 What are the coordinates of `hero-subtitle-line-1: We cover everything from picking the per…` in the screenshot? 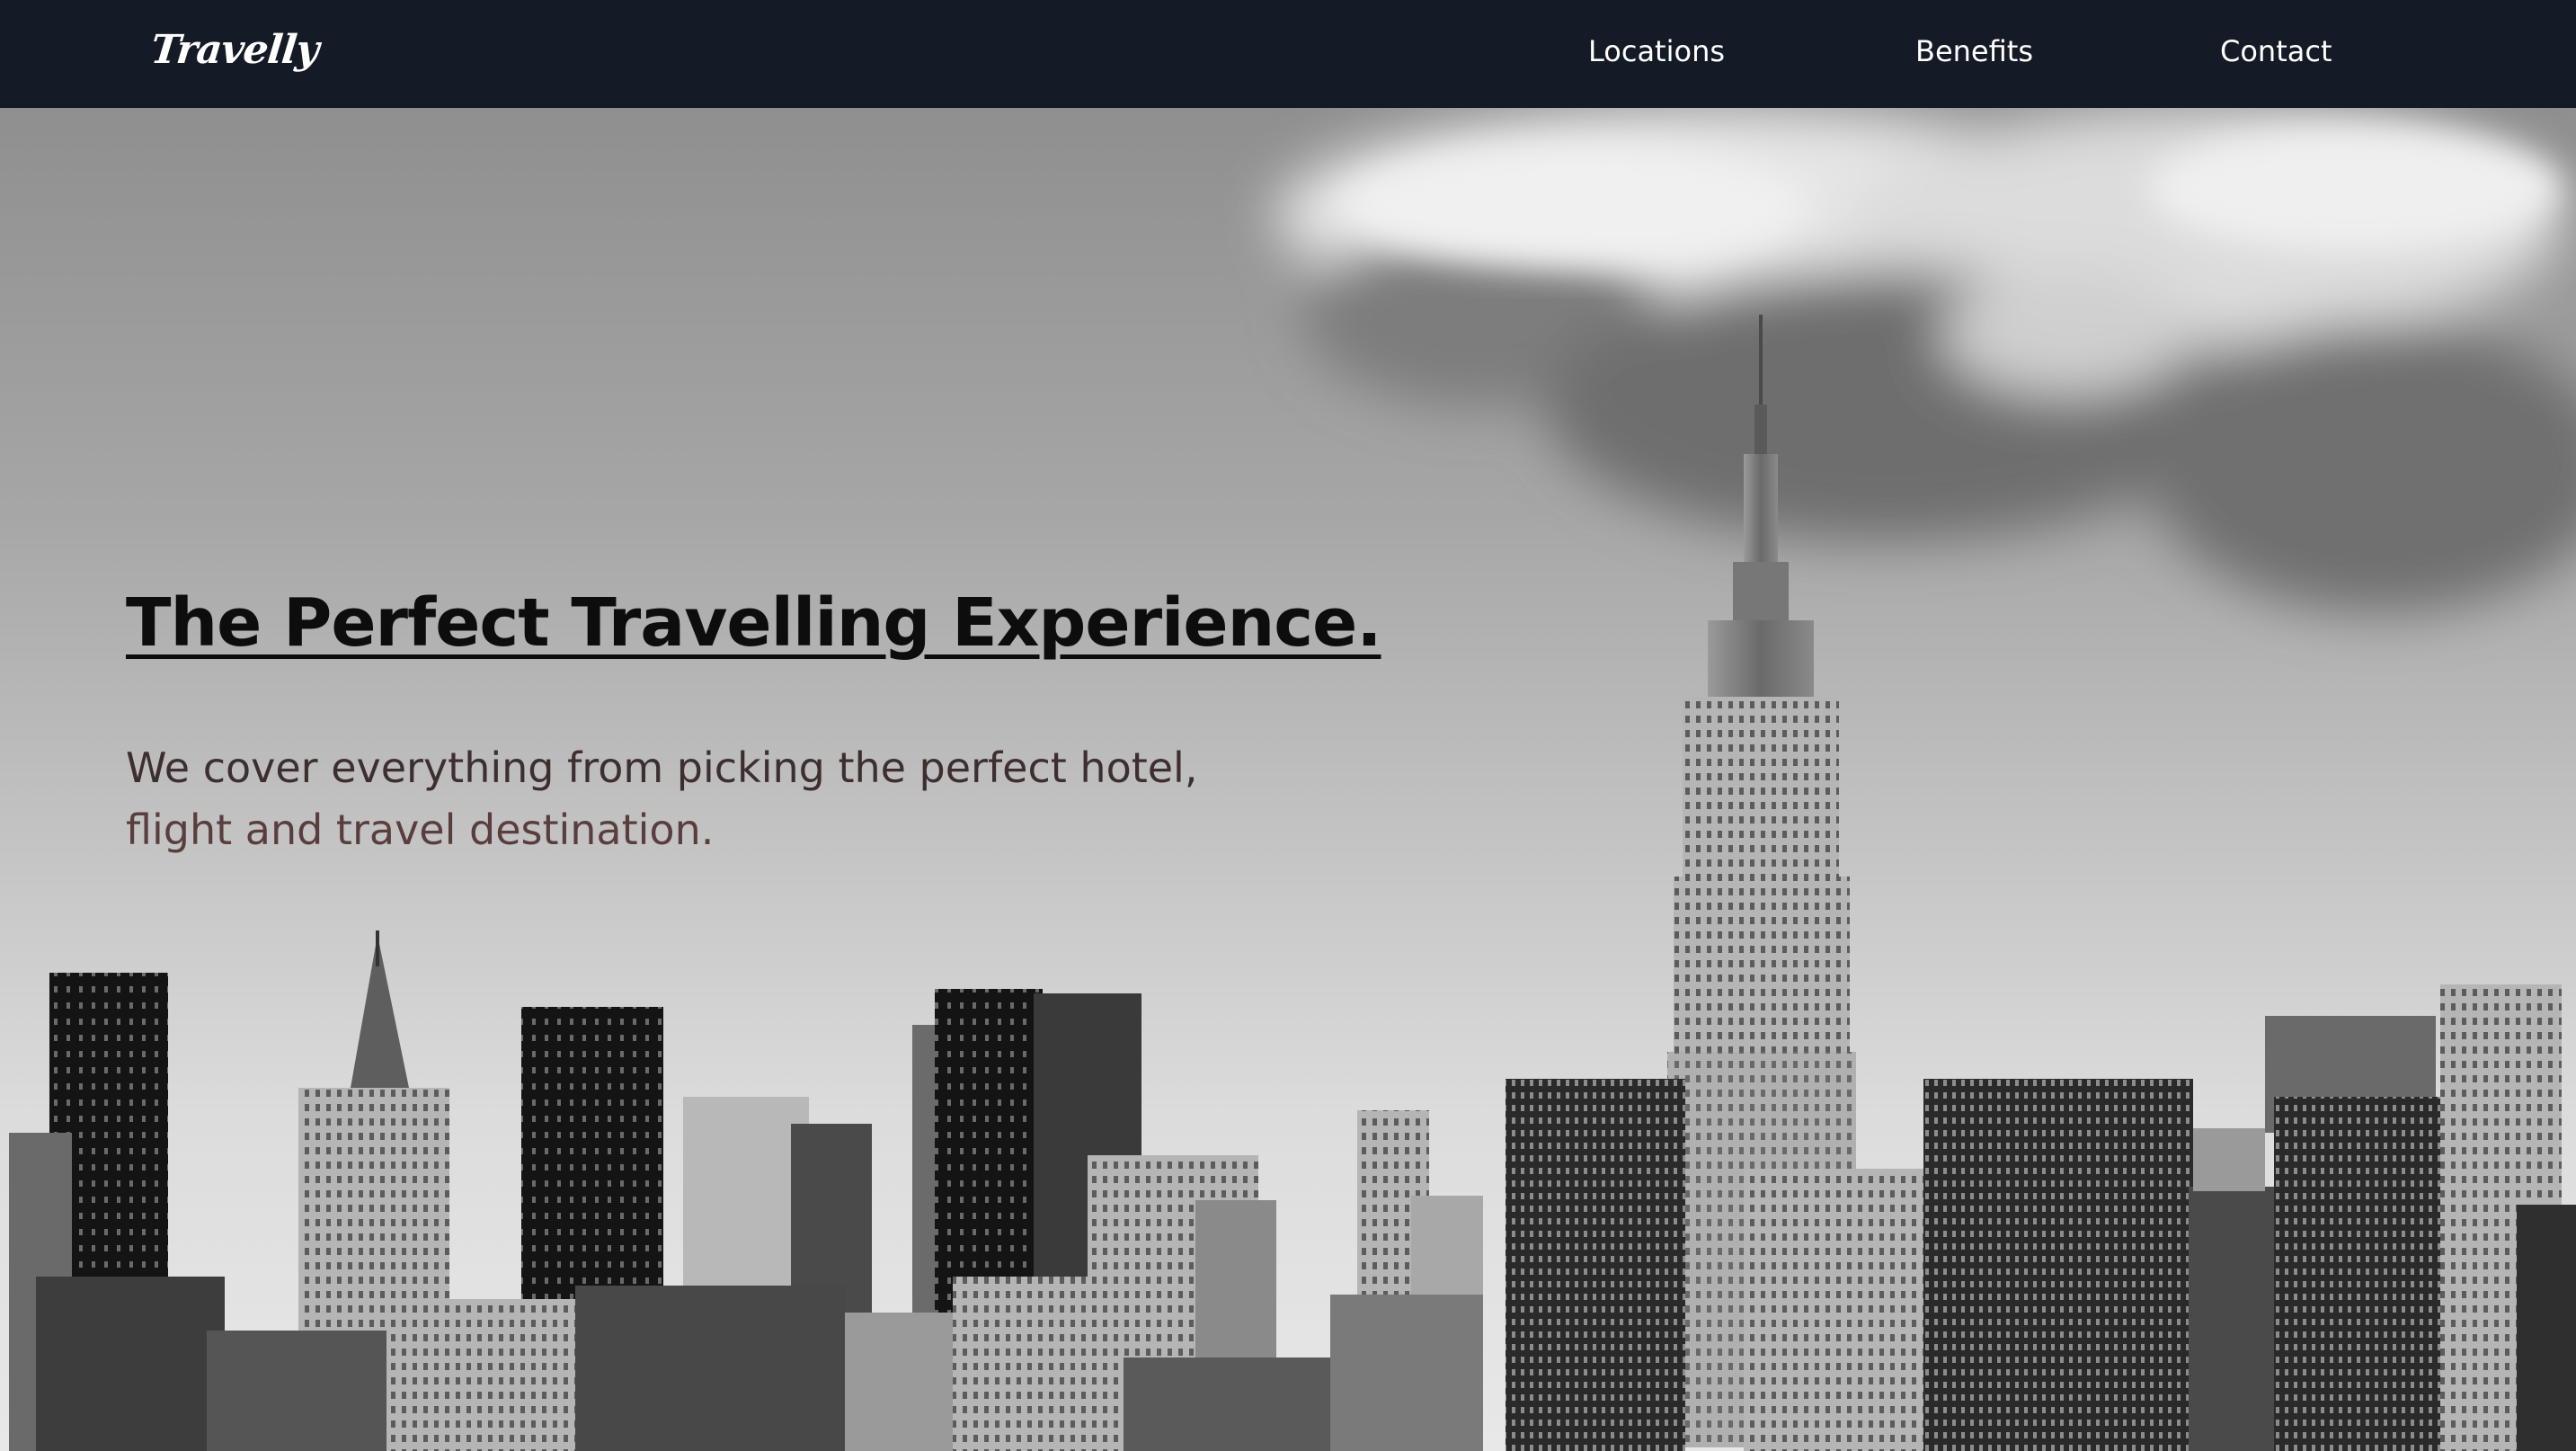 It's located at (662, 767).